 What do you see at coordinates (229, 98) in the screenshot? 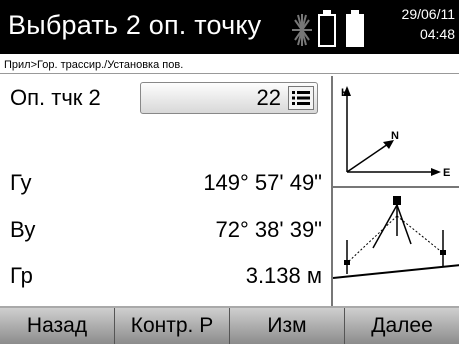
I see `point-input: 22` at bounding box center [229, 98].